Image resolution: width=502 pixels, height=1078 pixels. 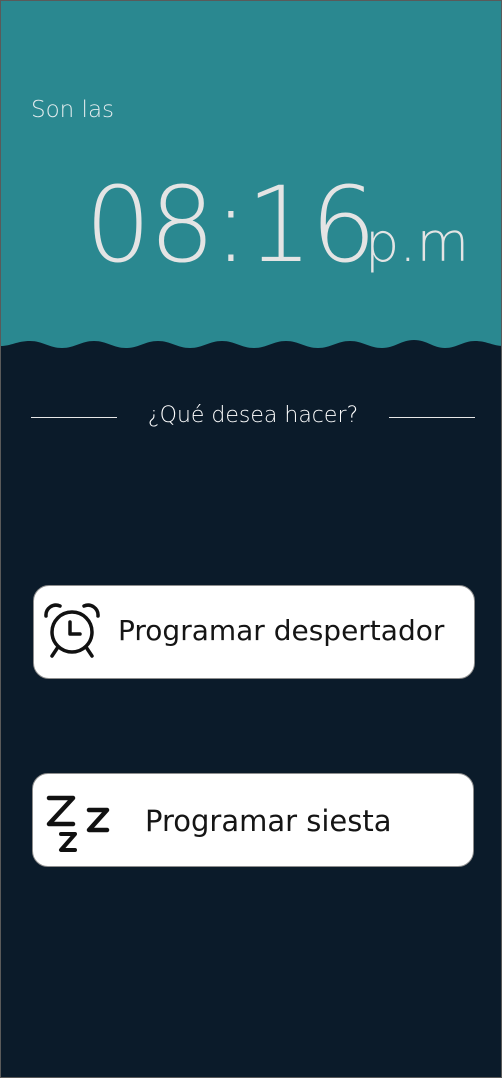 I want to click on set-nap-label: Programar siesta, so click(x=268, y=821).